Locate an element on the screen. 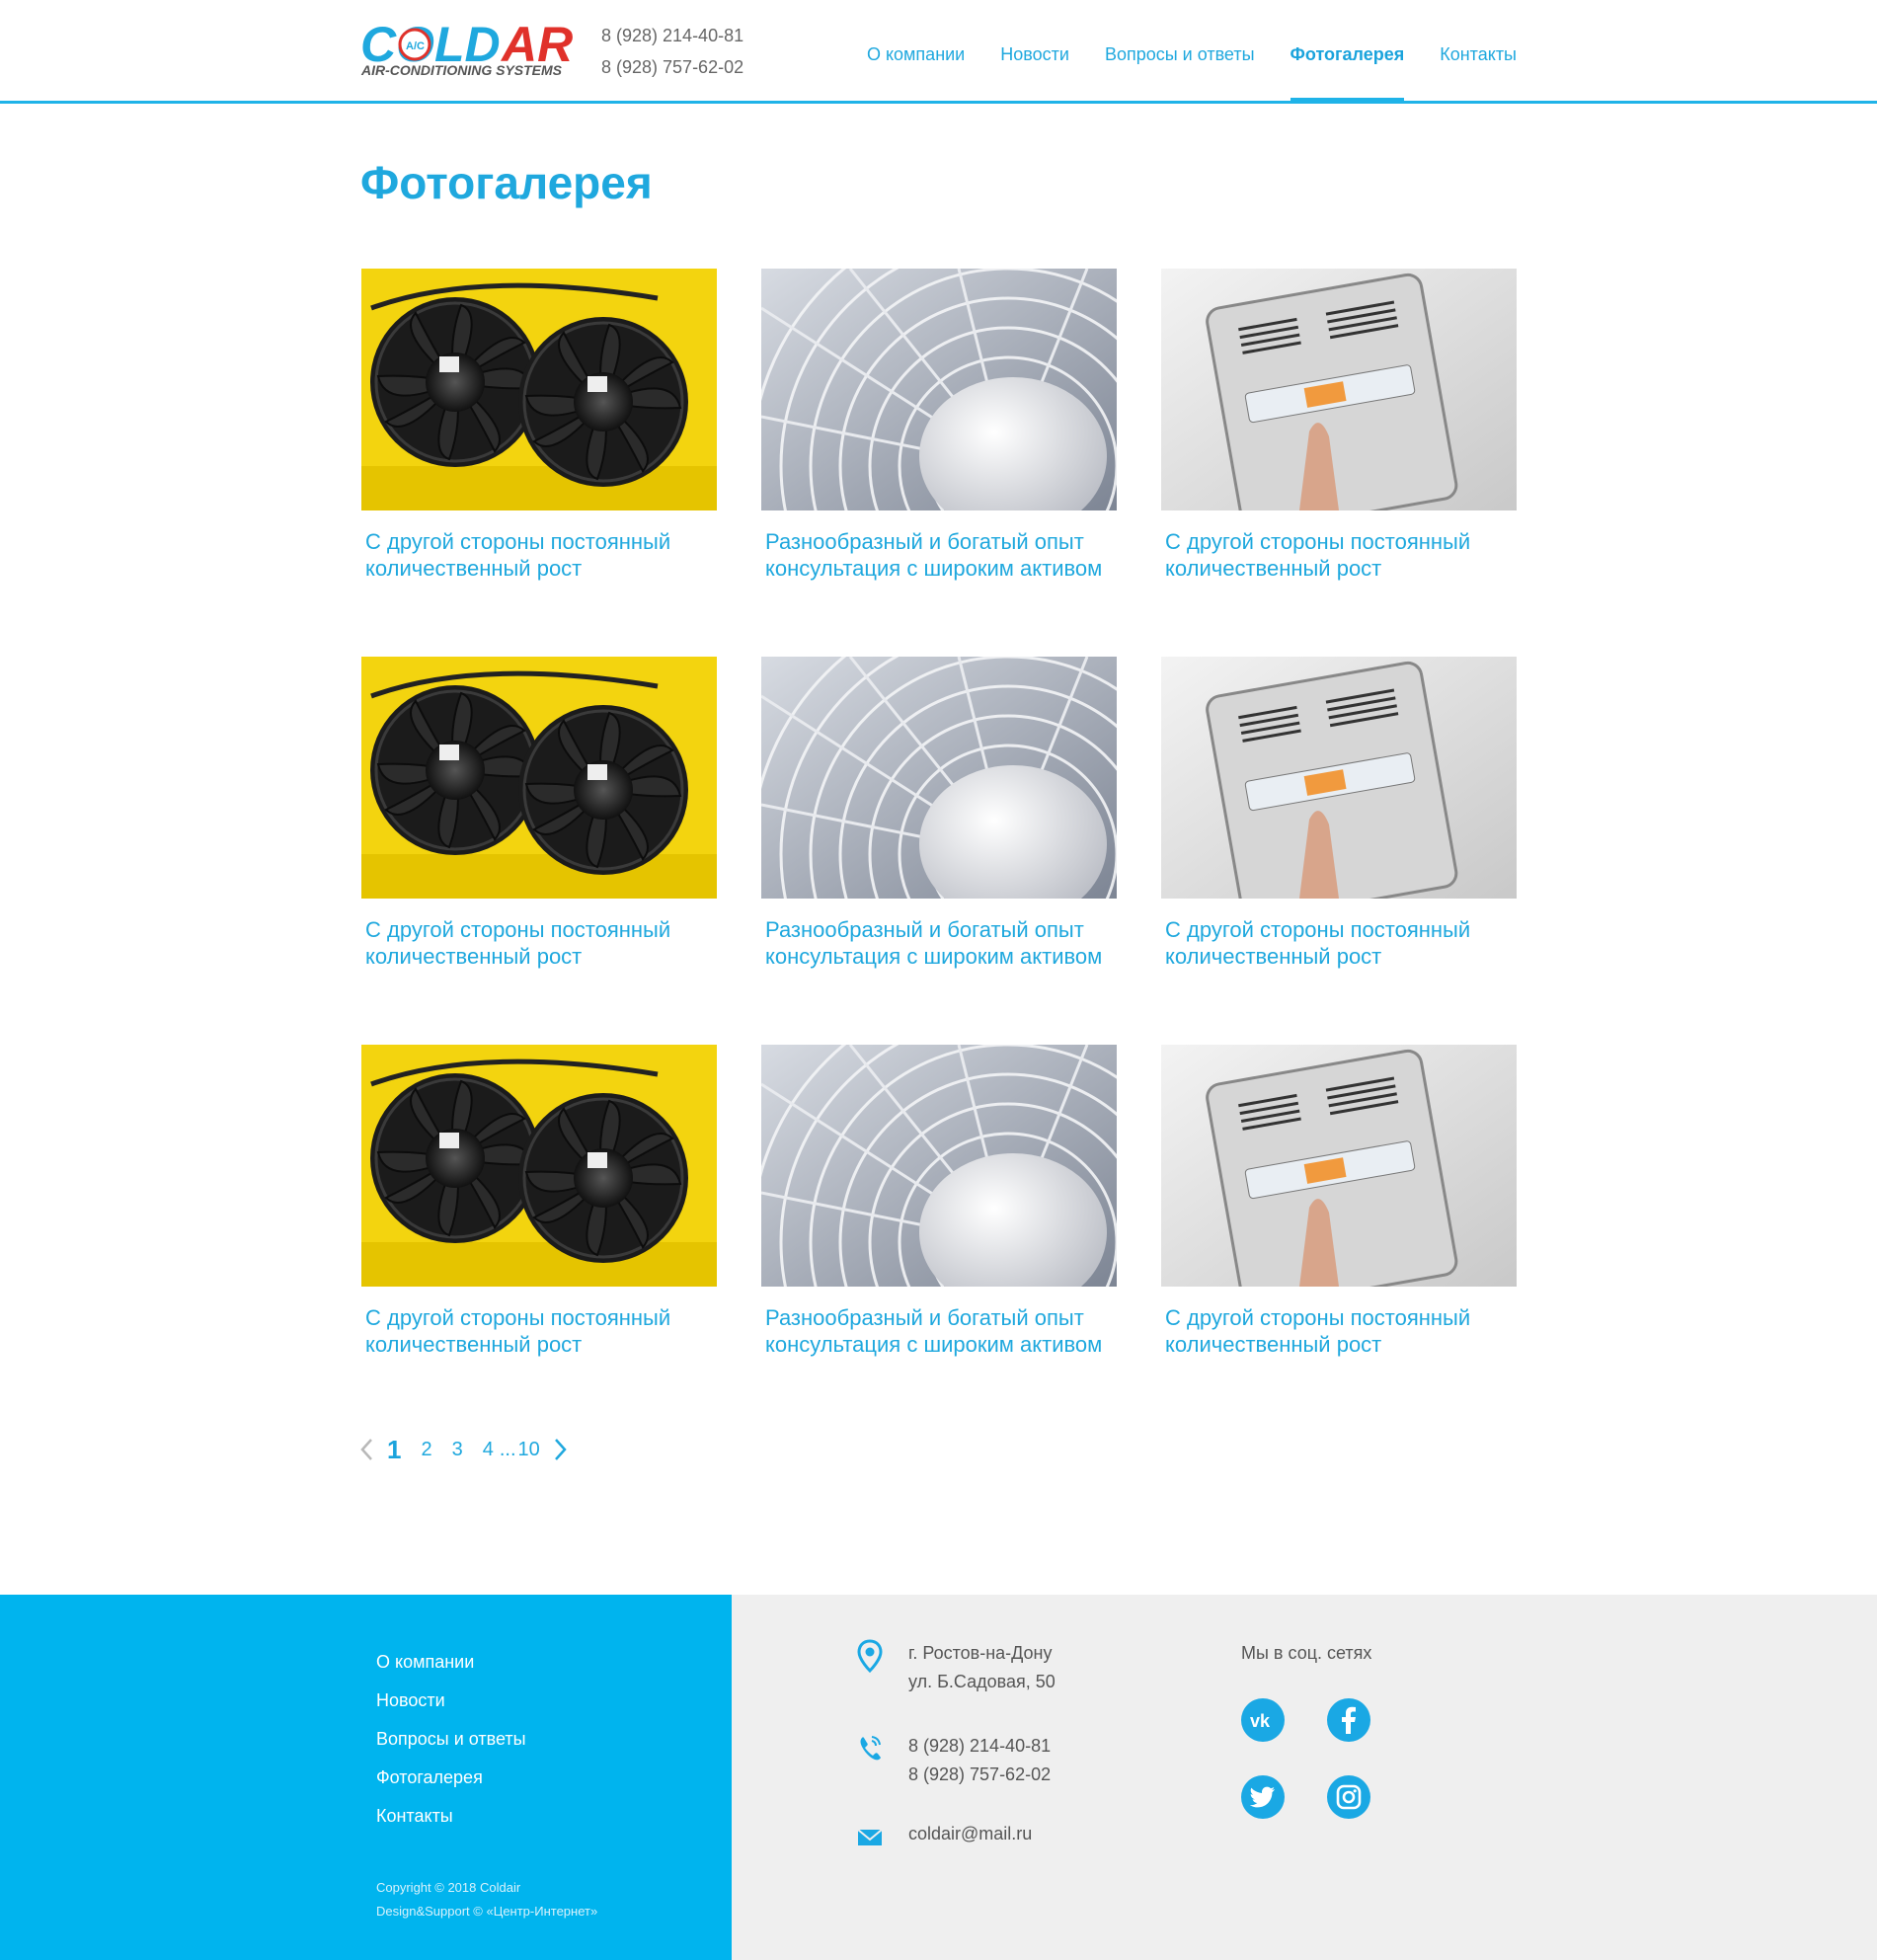 The width and height of the screenshot is (1877, 1960). svg-text: AIR-CONDITIONING SYSTEMS is located at coordinates (462, 70).